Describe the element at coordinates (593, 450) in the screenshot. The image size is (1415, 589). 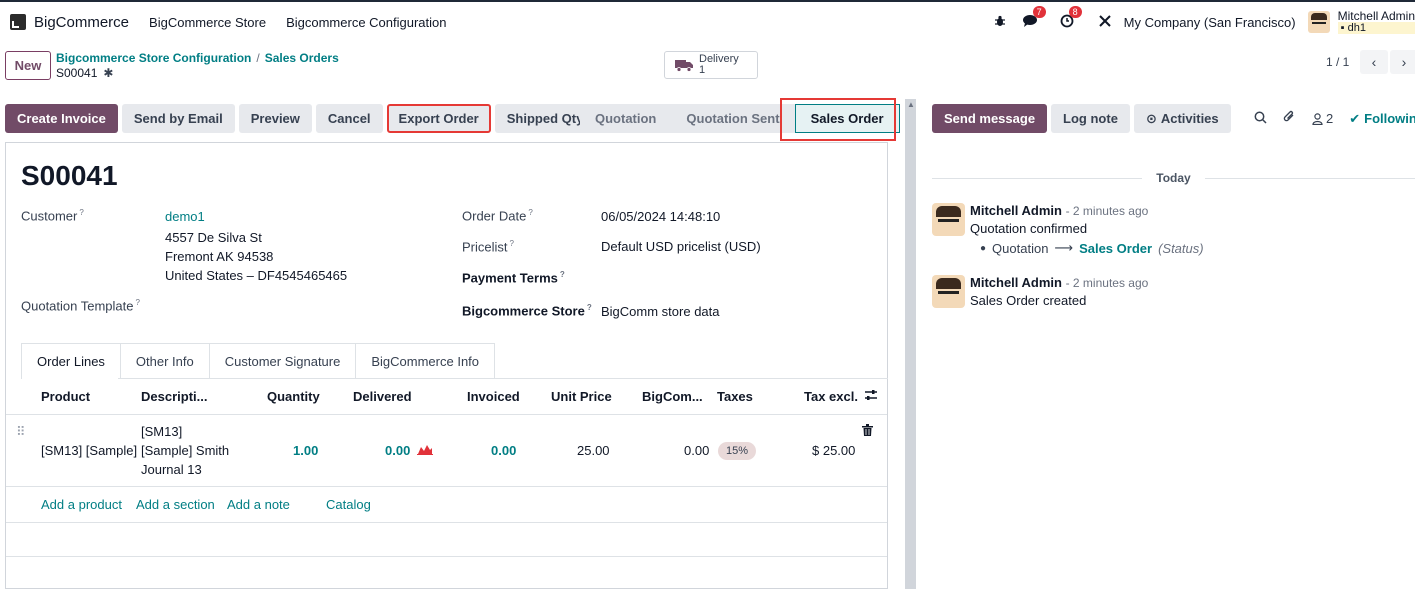
I see `line-unit-price: 25.00` at that location.